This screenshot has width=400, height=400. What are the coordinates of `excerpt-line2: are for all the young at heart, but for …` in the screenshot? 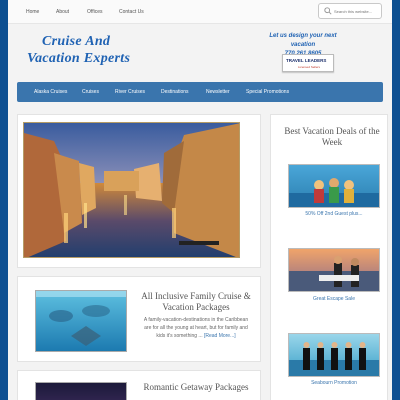 It's located at (196, 328).